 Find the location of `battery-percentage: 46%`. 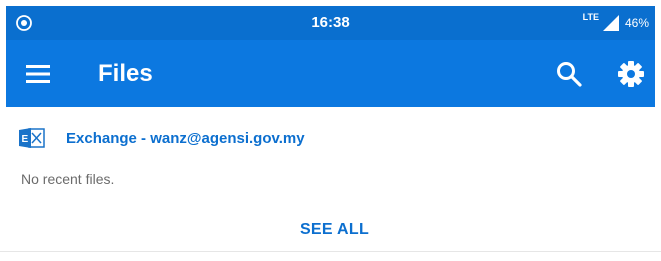

battery-percentage: 46% is located at coordinates (636, 23).